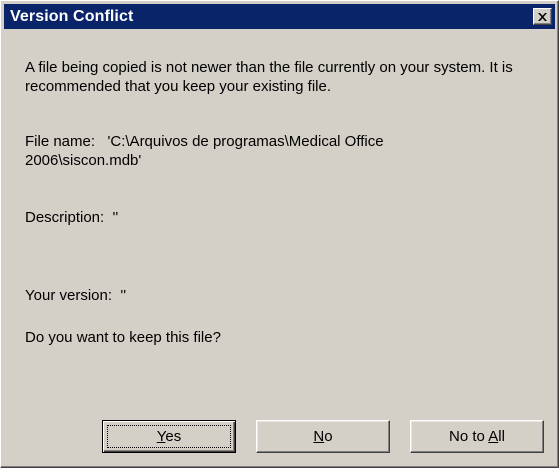 The height and width of the screenshot is (468, 559). Describe the element at coordinates (279, 16) in the screenshot. I see `title-bar: Version Conflict` at that location.